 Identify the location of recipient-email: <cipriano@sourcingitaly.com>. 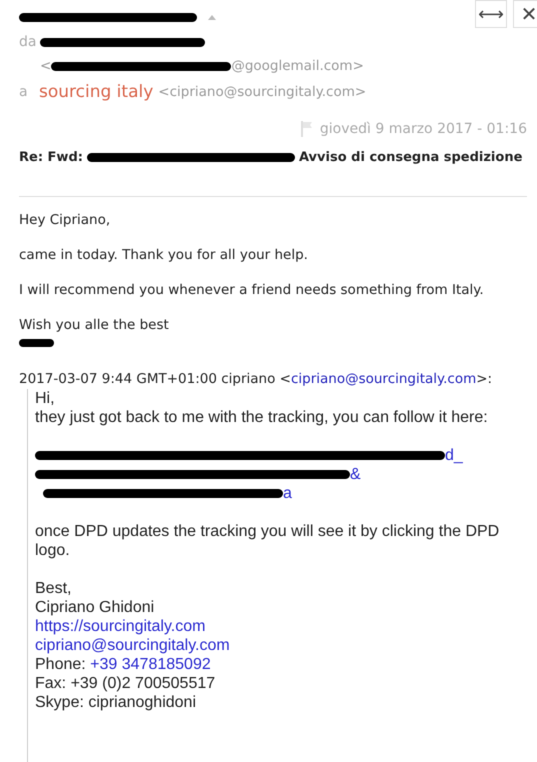
(262, 92).